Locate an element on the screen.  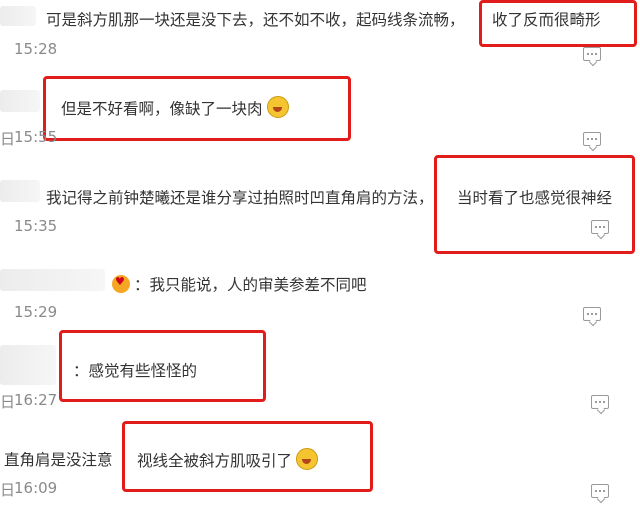
comment-time: 15:28 is located at coordinates (36, 49).